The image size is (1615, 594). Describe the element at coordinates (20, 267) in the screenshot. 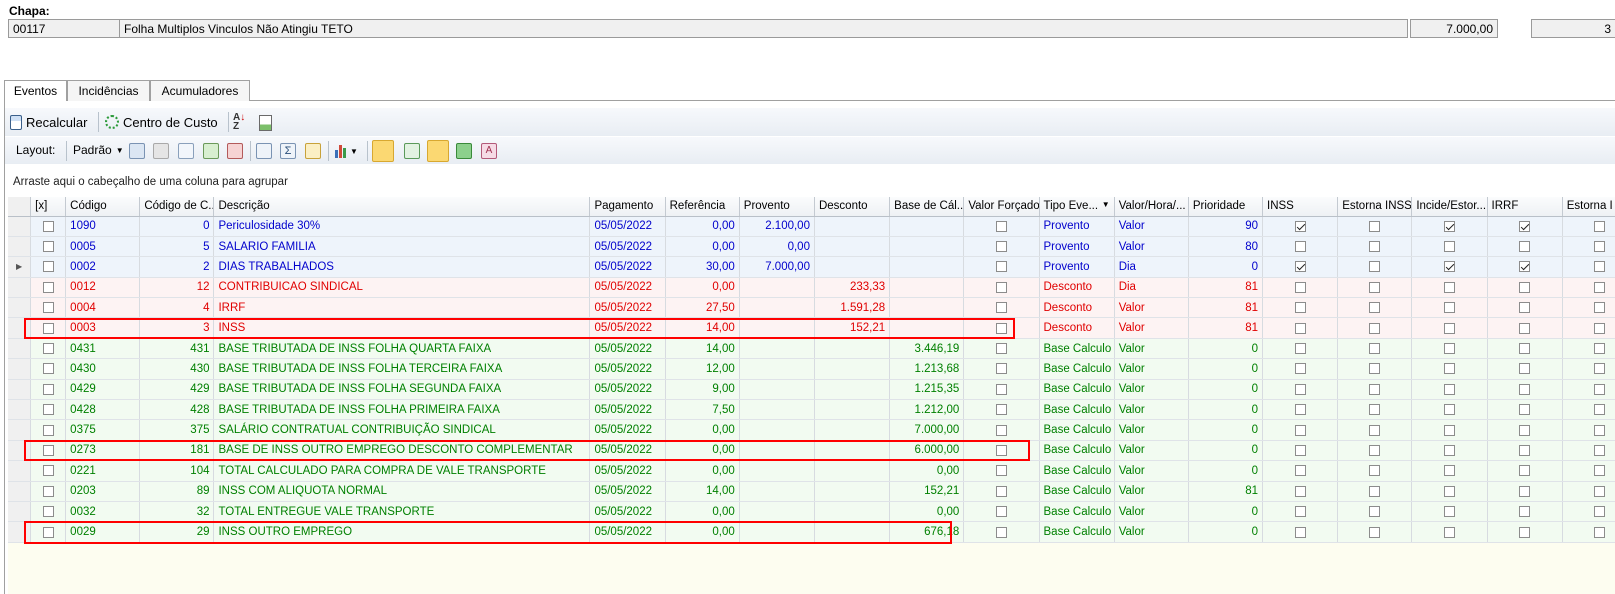

I see `row-indicator: ▶` at that location.